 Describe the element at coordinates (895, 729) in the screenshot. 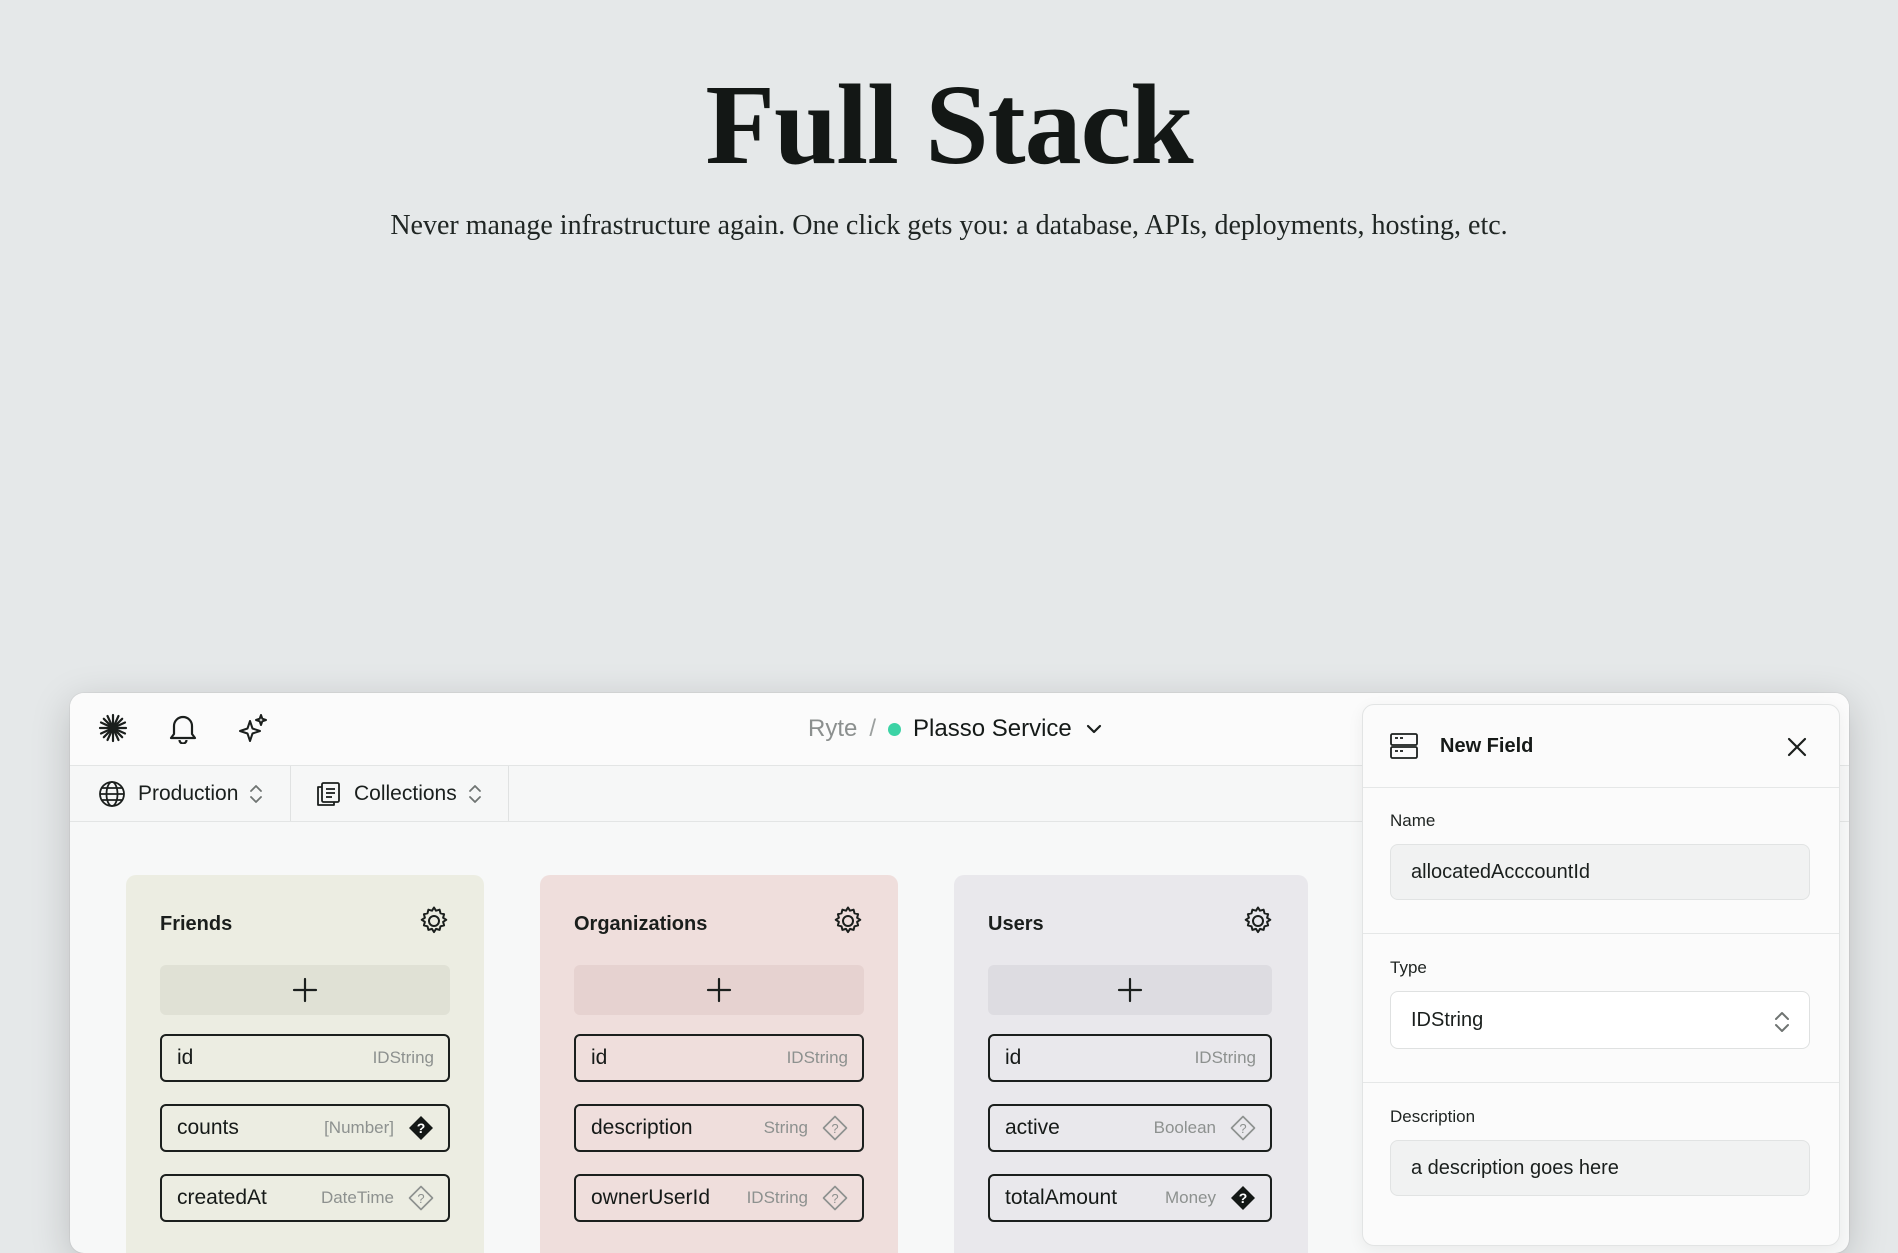

I see `status-dot` at that location.